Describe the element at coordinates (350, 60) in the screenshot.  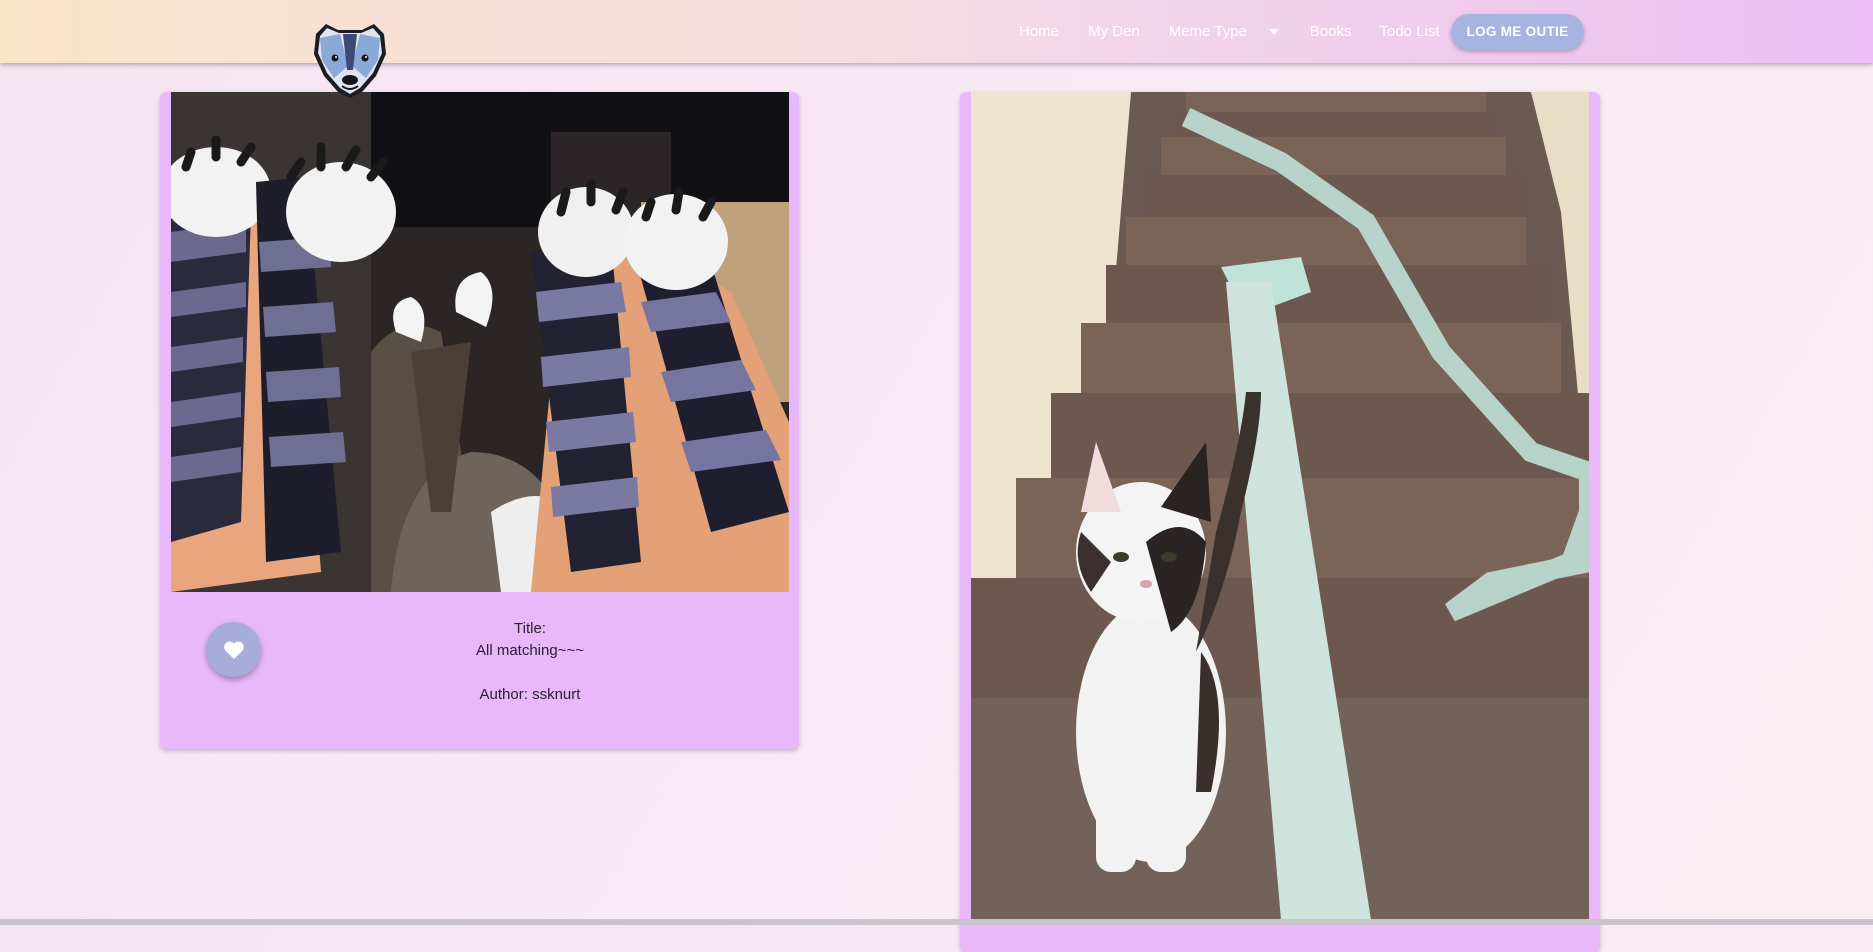
I see `badger-face-icon` at that location.